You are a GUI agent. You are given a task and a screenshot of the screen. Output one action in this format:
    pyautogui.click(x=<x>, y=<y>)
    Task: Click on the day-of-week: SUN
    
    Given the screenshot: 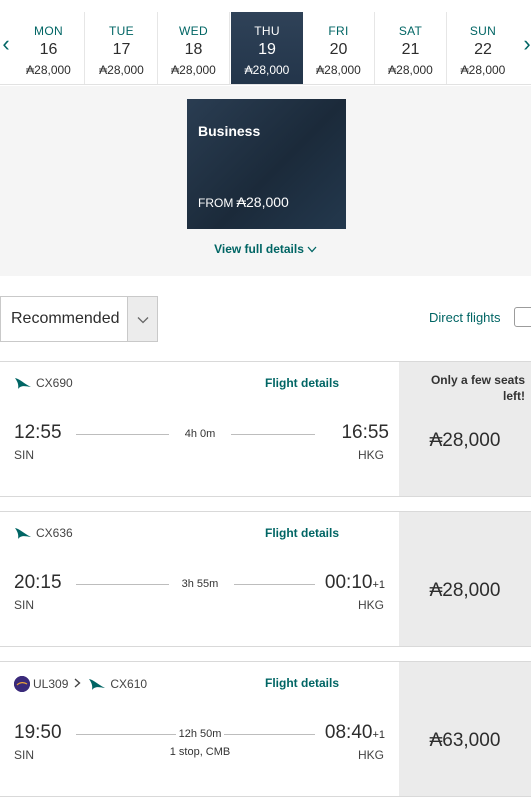 What is the action you would take?
    pyautogui.click(x=483, y=31)
    